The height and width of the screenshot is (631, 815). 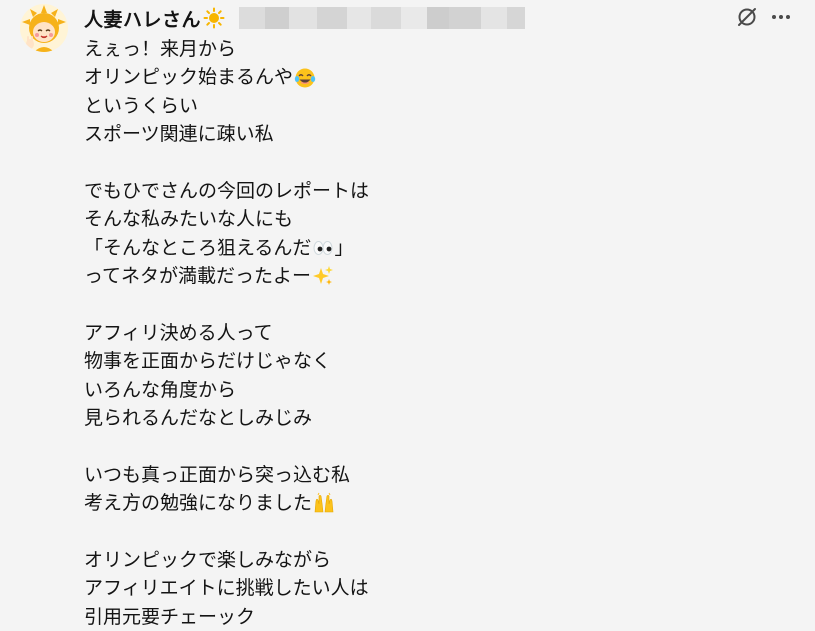 I want to click on avatar, so click(x=44, y=28).